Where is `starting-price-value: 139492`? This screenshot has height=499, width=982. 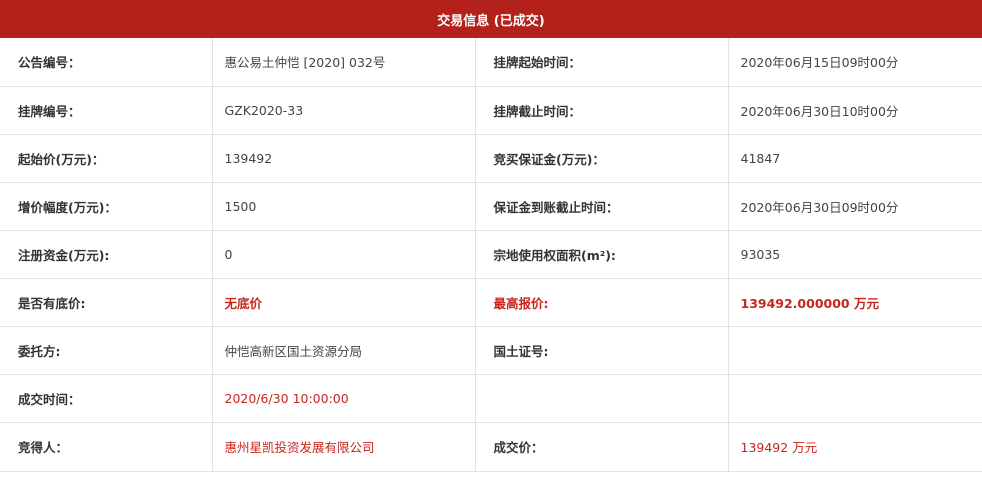 starting-price-value: 139492 is located at coordinates (344, 158).